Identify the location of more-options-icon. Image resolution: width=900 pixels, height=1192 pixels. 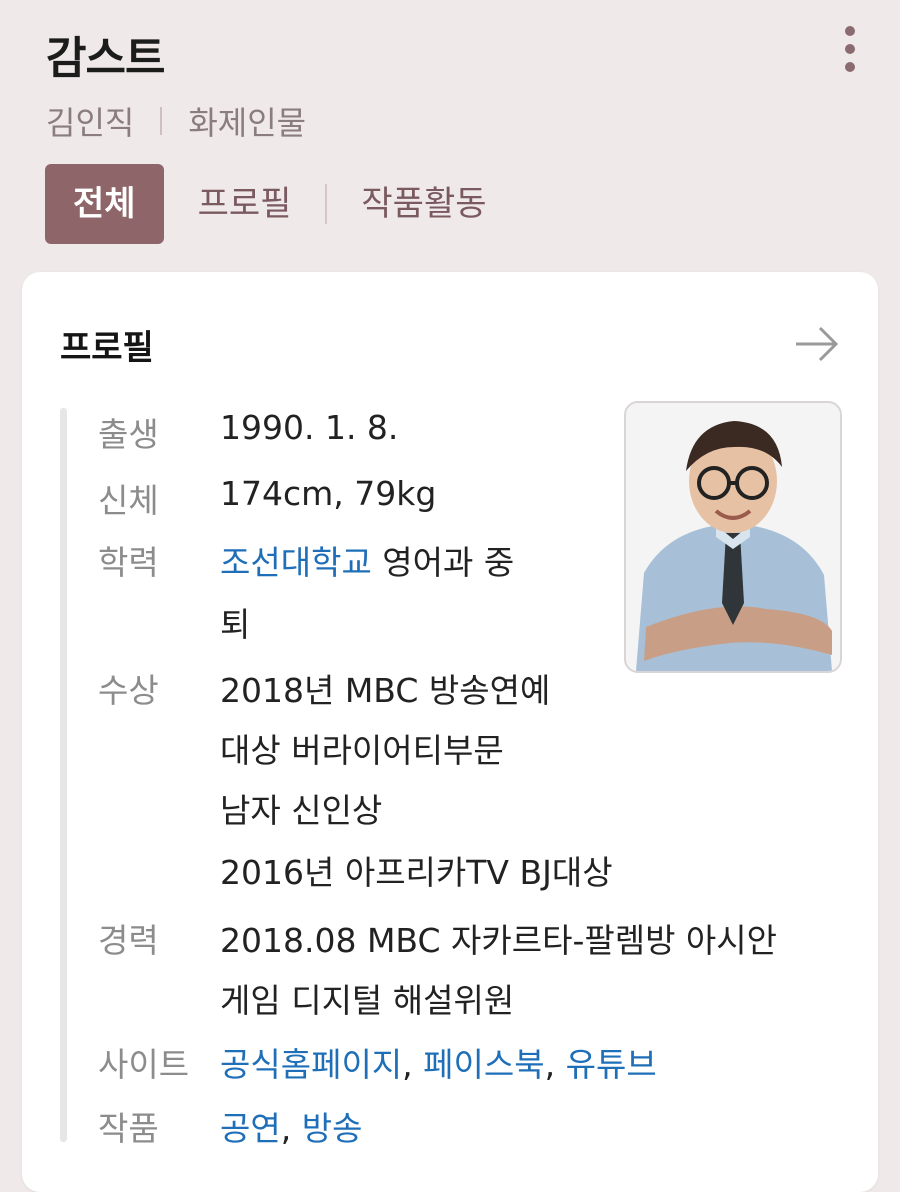
(850, 49).